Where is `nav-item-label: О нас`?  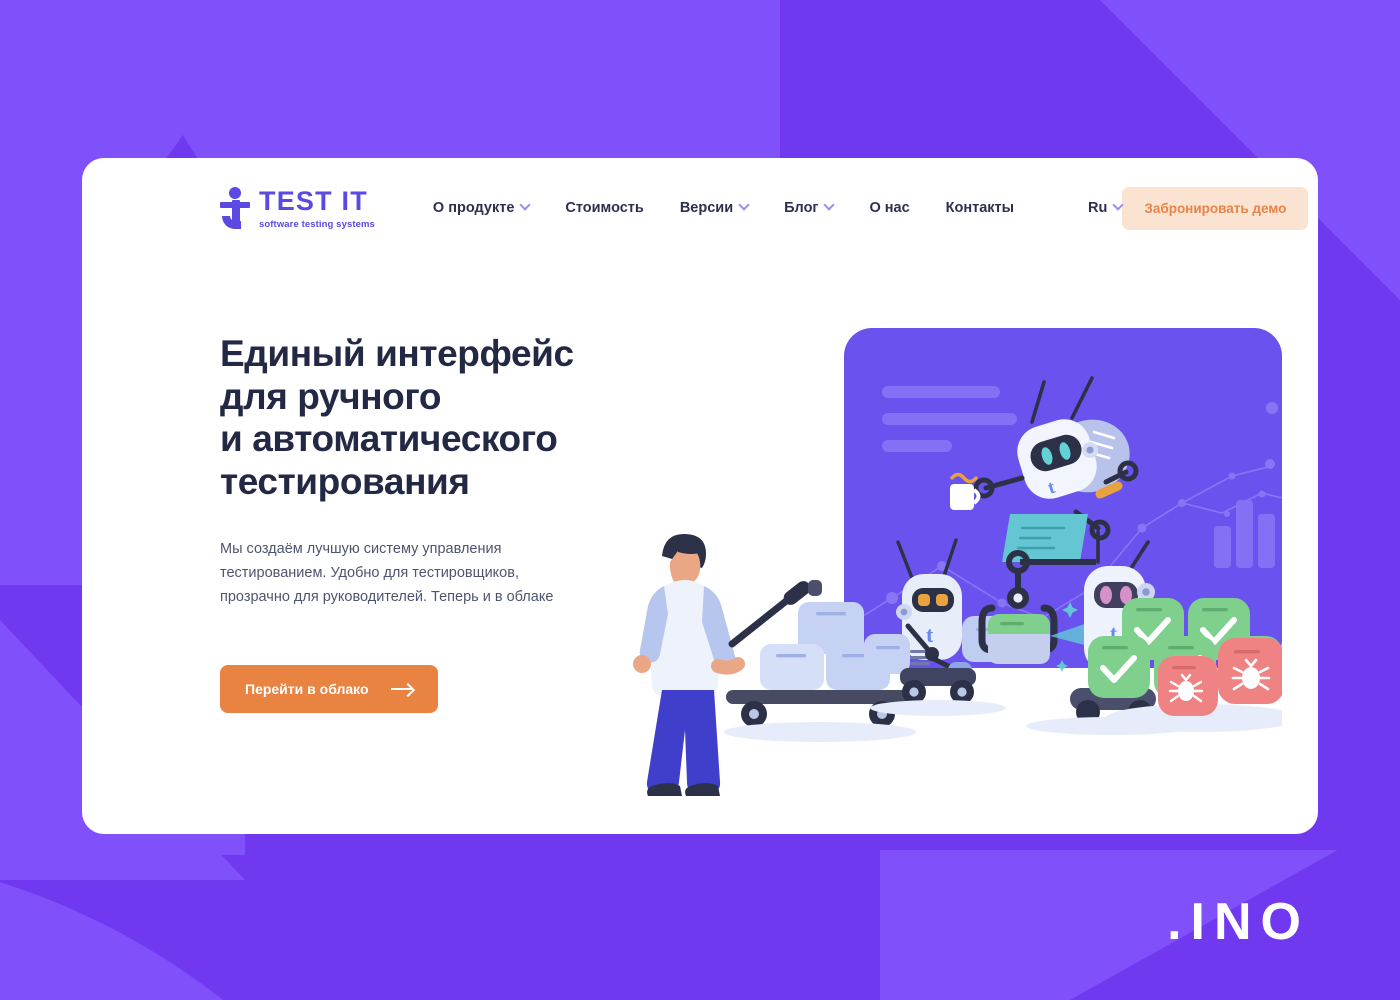 nav-item-label: О нас is located at coordinates (889, 208).